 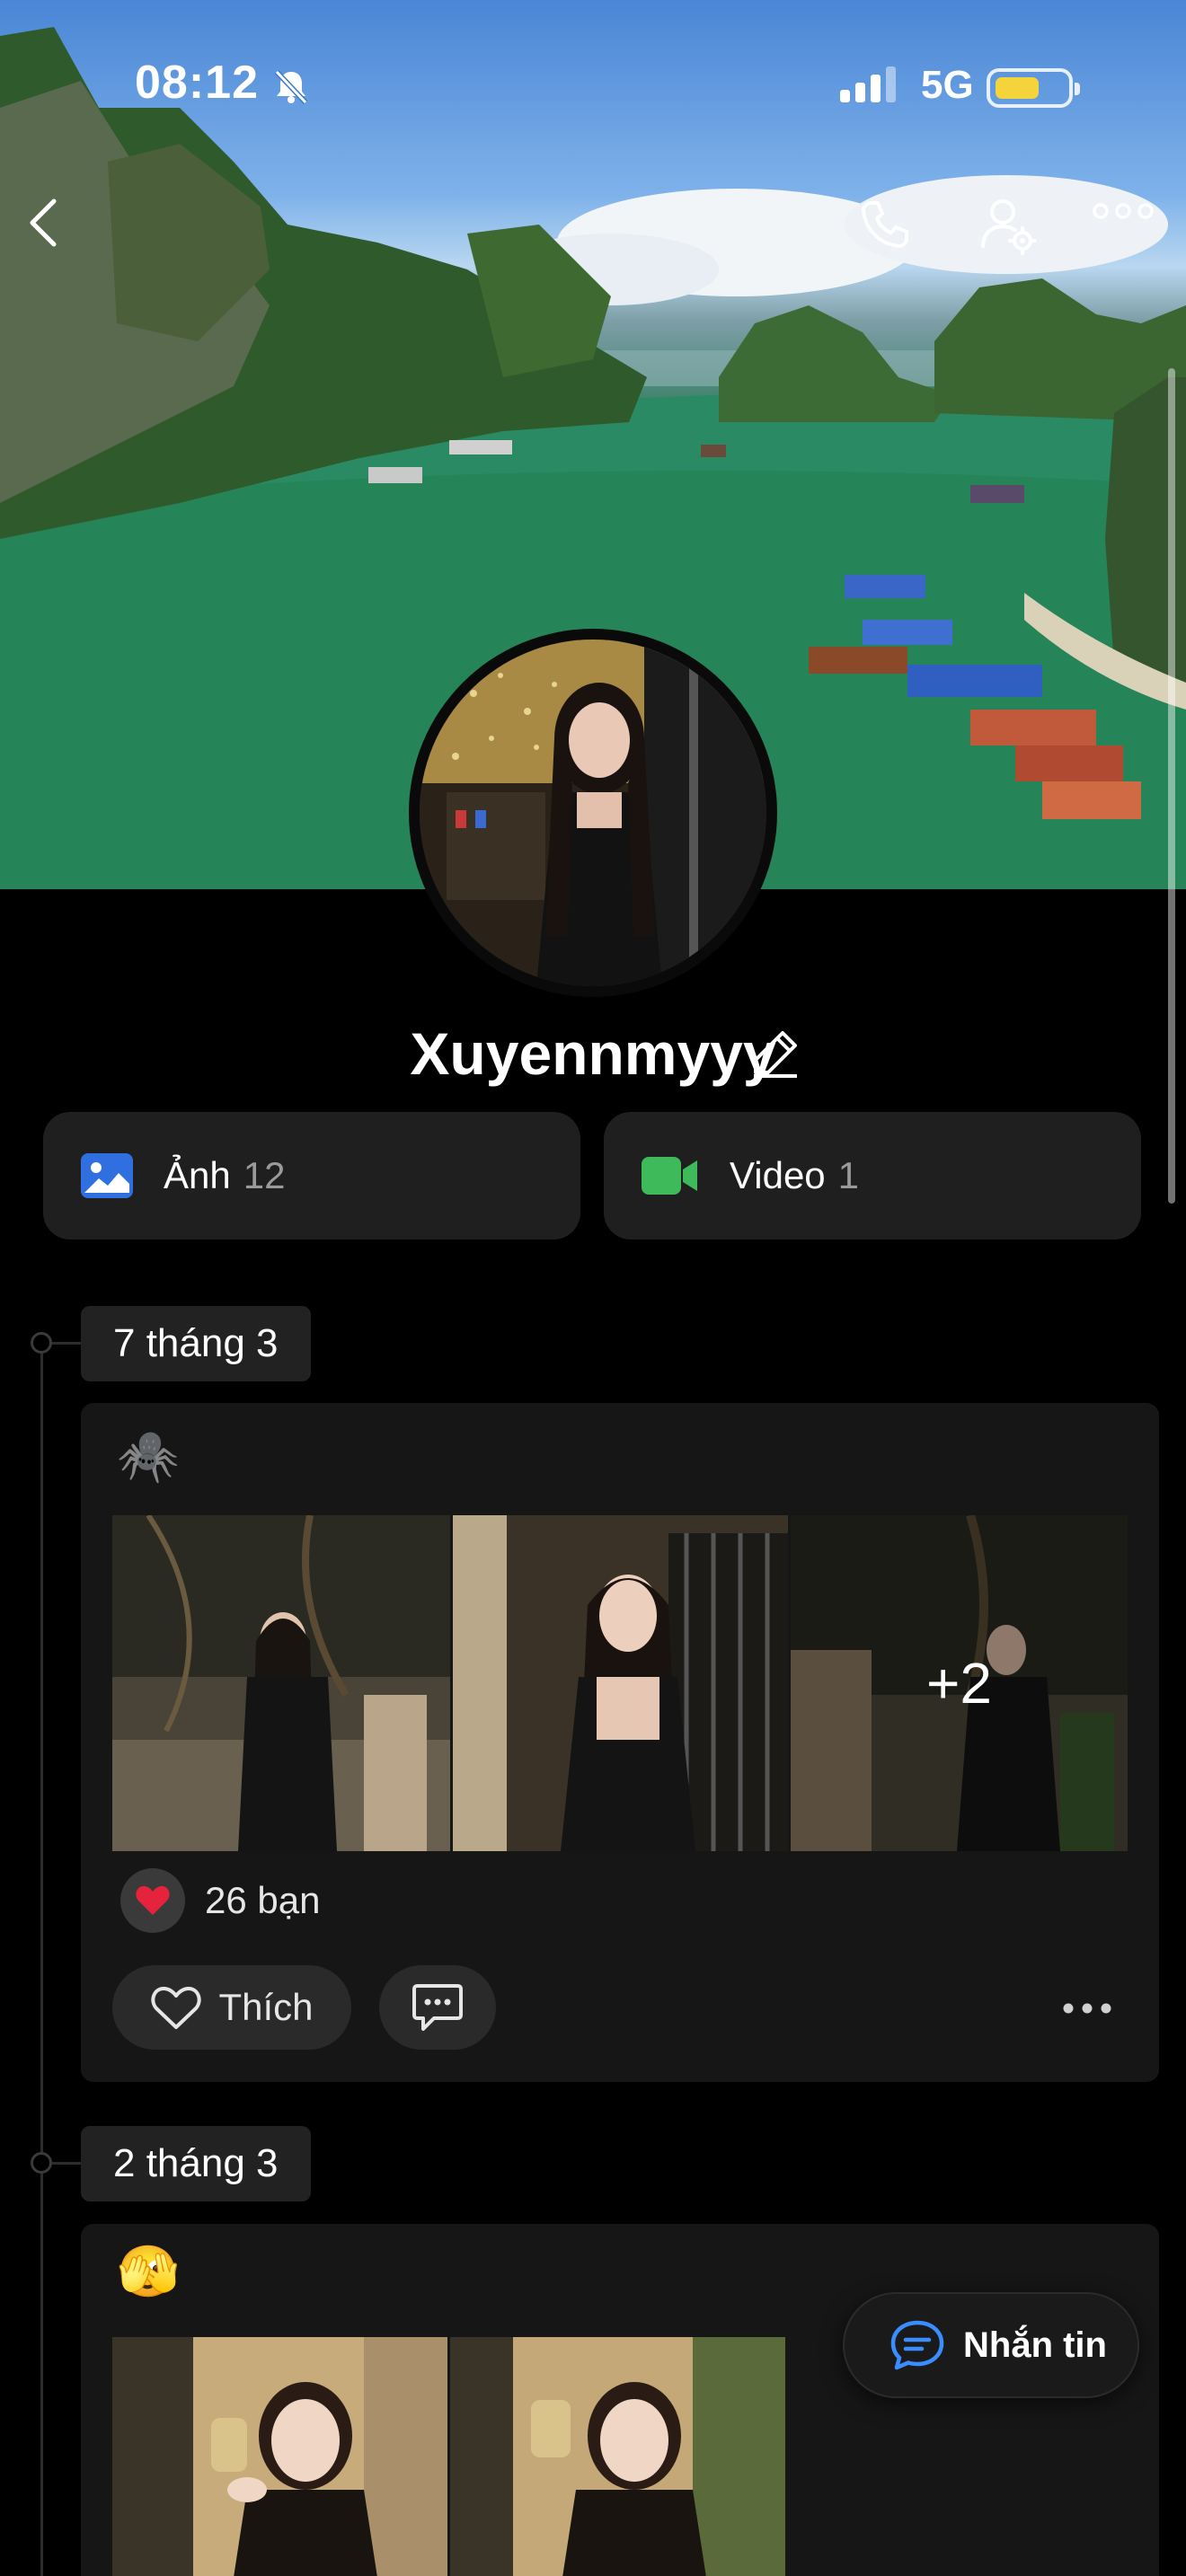 What do you see at coordinates (872, 1175) in the screenshot?
I see `videos-button: Video 1` at bounding box center [872, 1175].